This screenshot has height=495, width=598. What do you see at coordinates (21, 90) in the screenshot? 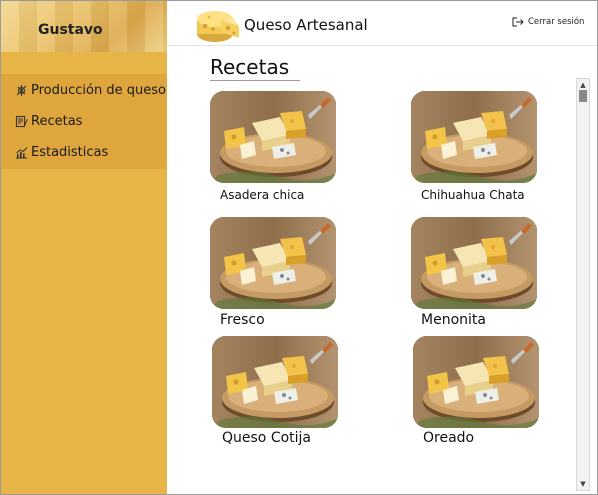
I see `cheese-production-icon` at bounding box center [21, 90].